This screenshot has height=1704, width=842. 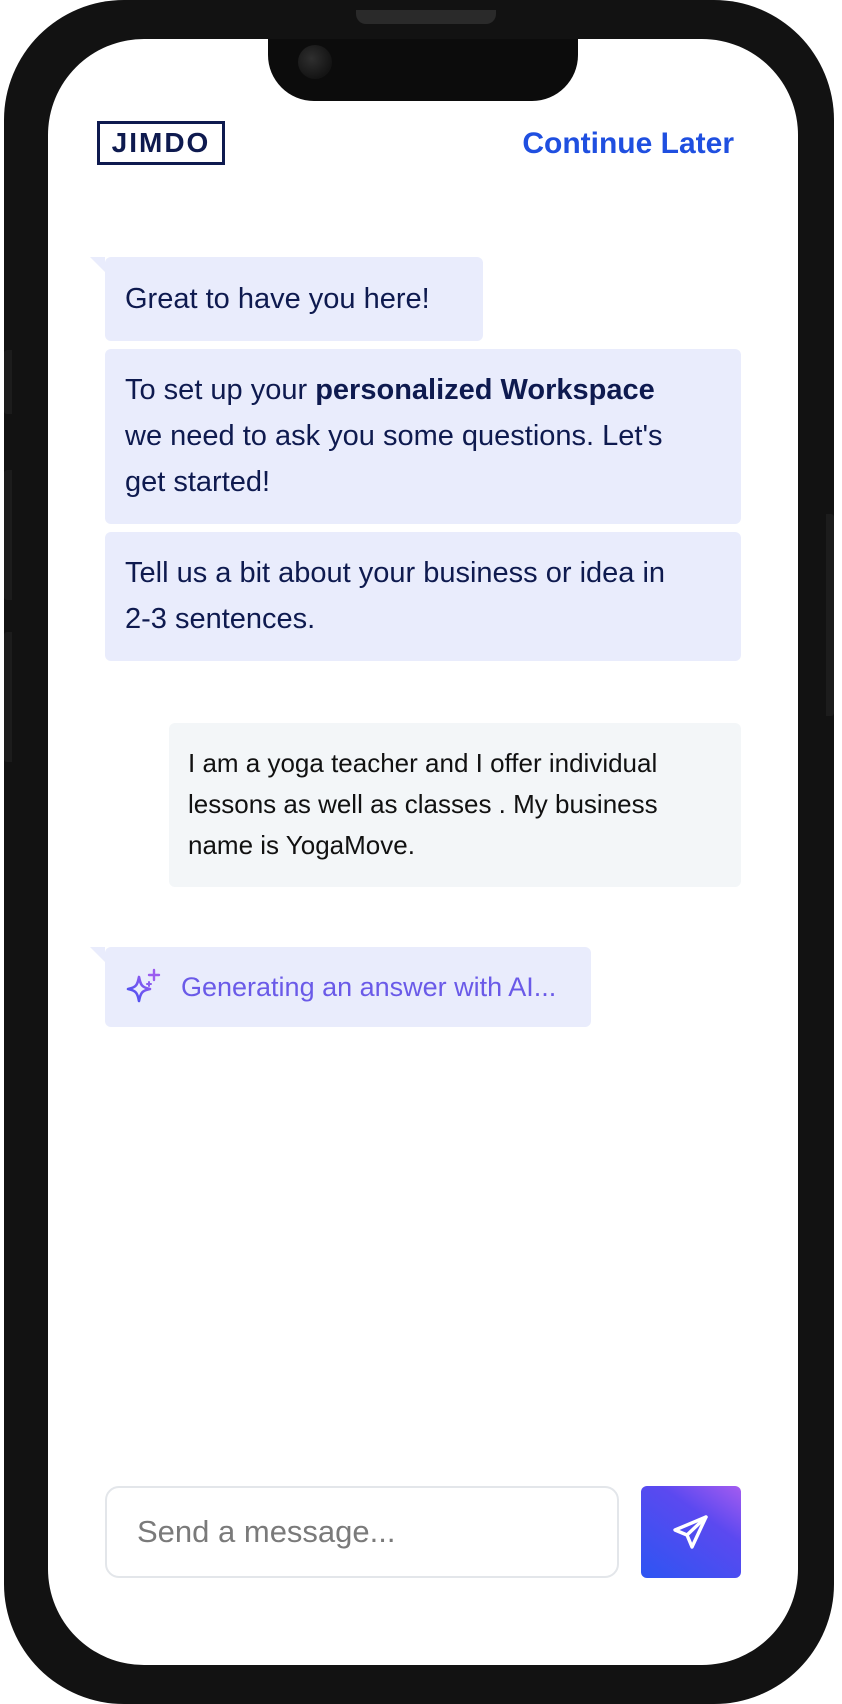 I want to click on paper-plane-icon, so click(x=690, y=1532).